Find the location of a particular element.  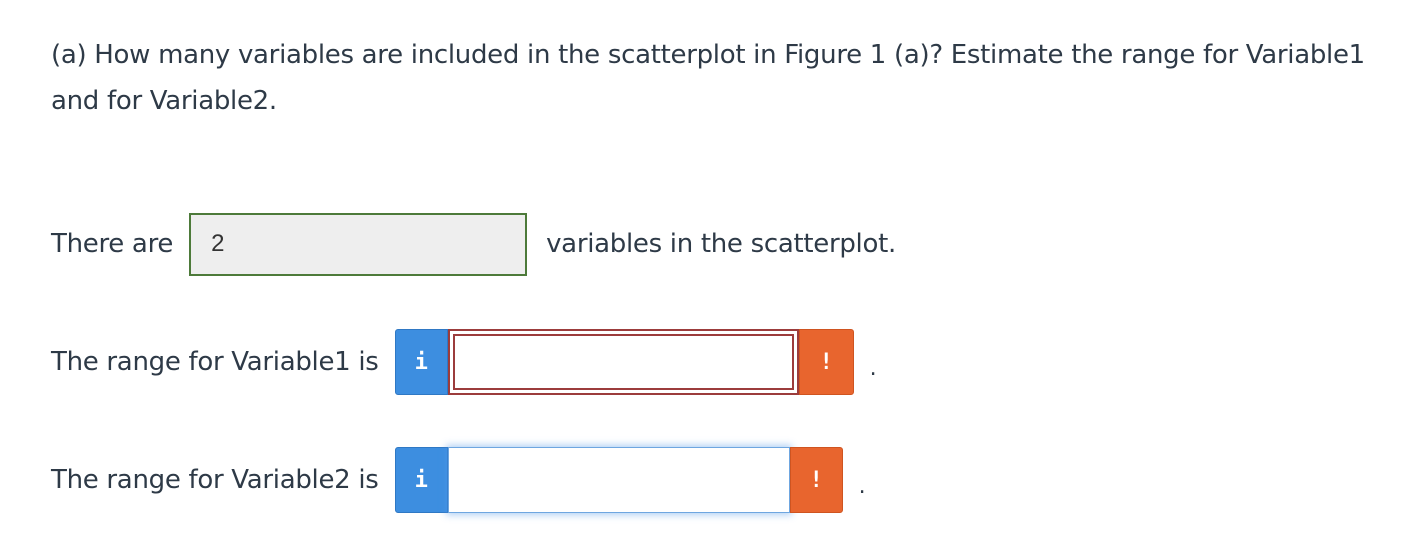

variable1-info-button: i is located at coordinates (421, 362).